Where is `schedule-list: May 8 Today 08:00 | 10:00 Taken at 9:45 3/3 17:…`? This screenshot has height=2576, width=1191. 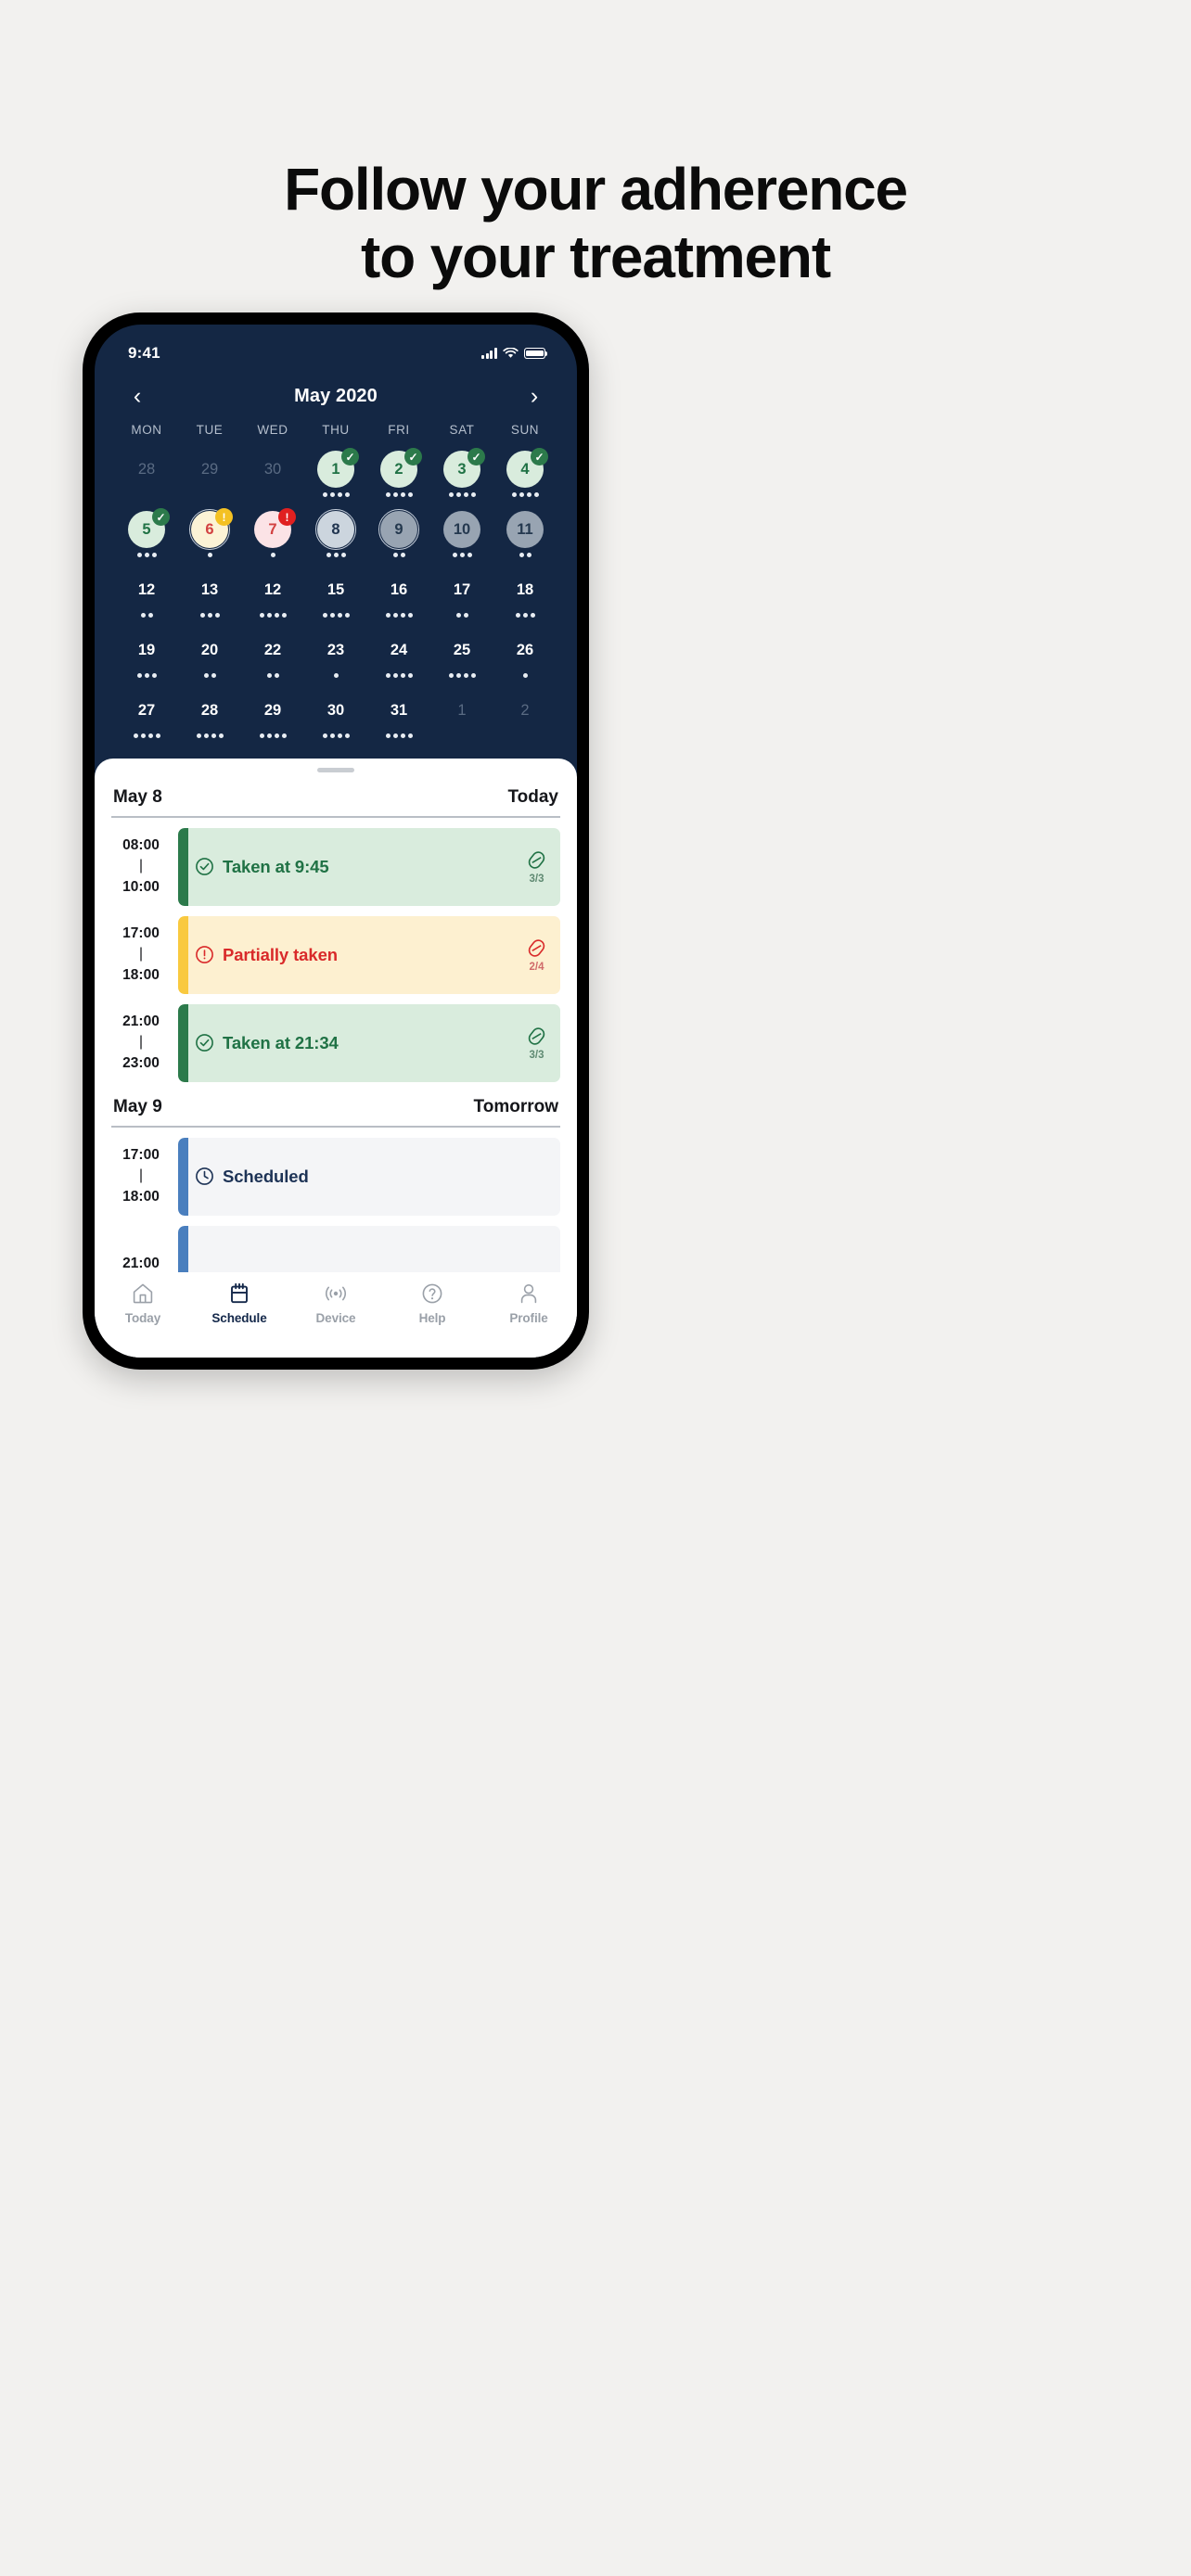
schedule-list: May 8 Today 08:00 | 10:00 Taken at 9:45 3/3 17:… is located at coordinates (336, 1022).